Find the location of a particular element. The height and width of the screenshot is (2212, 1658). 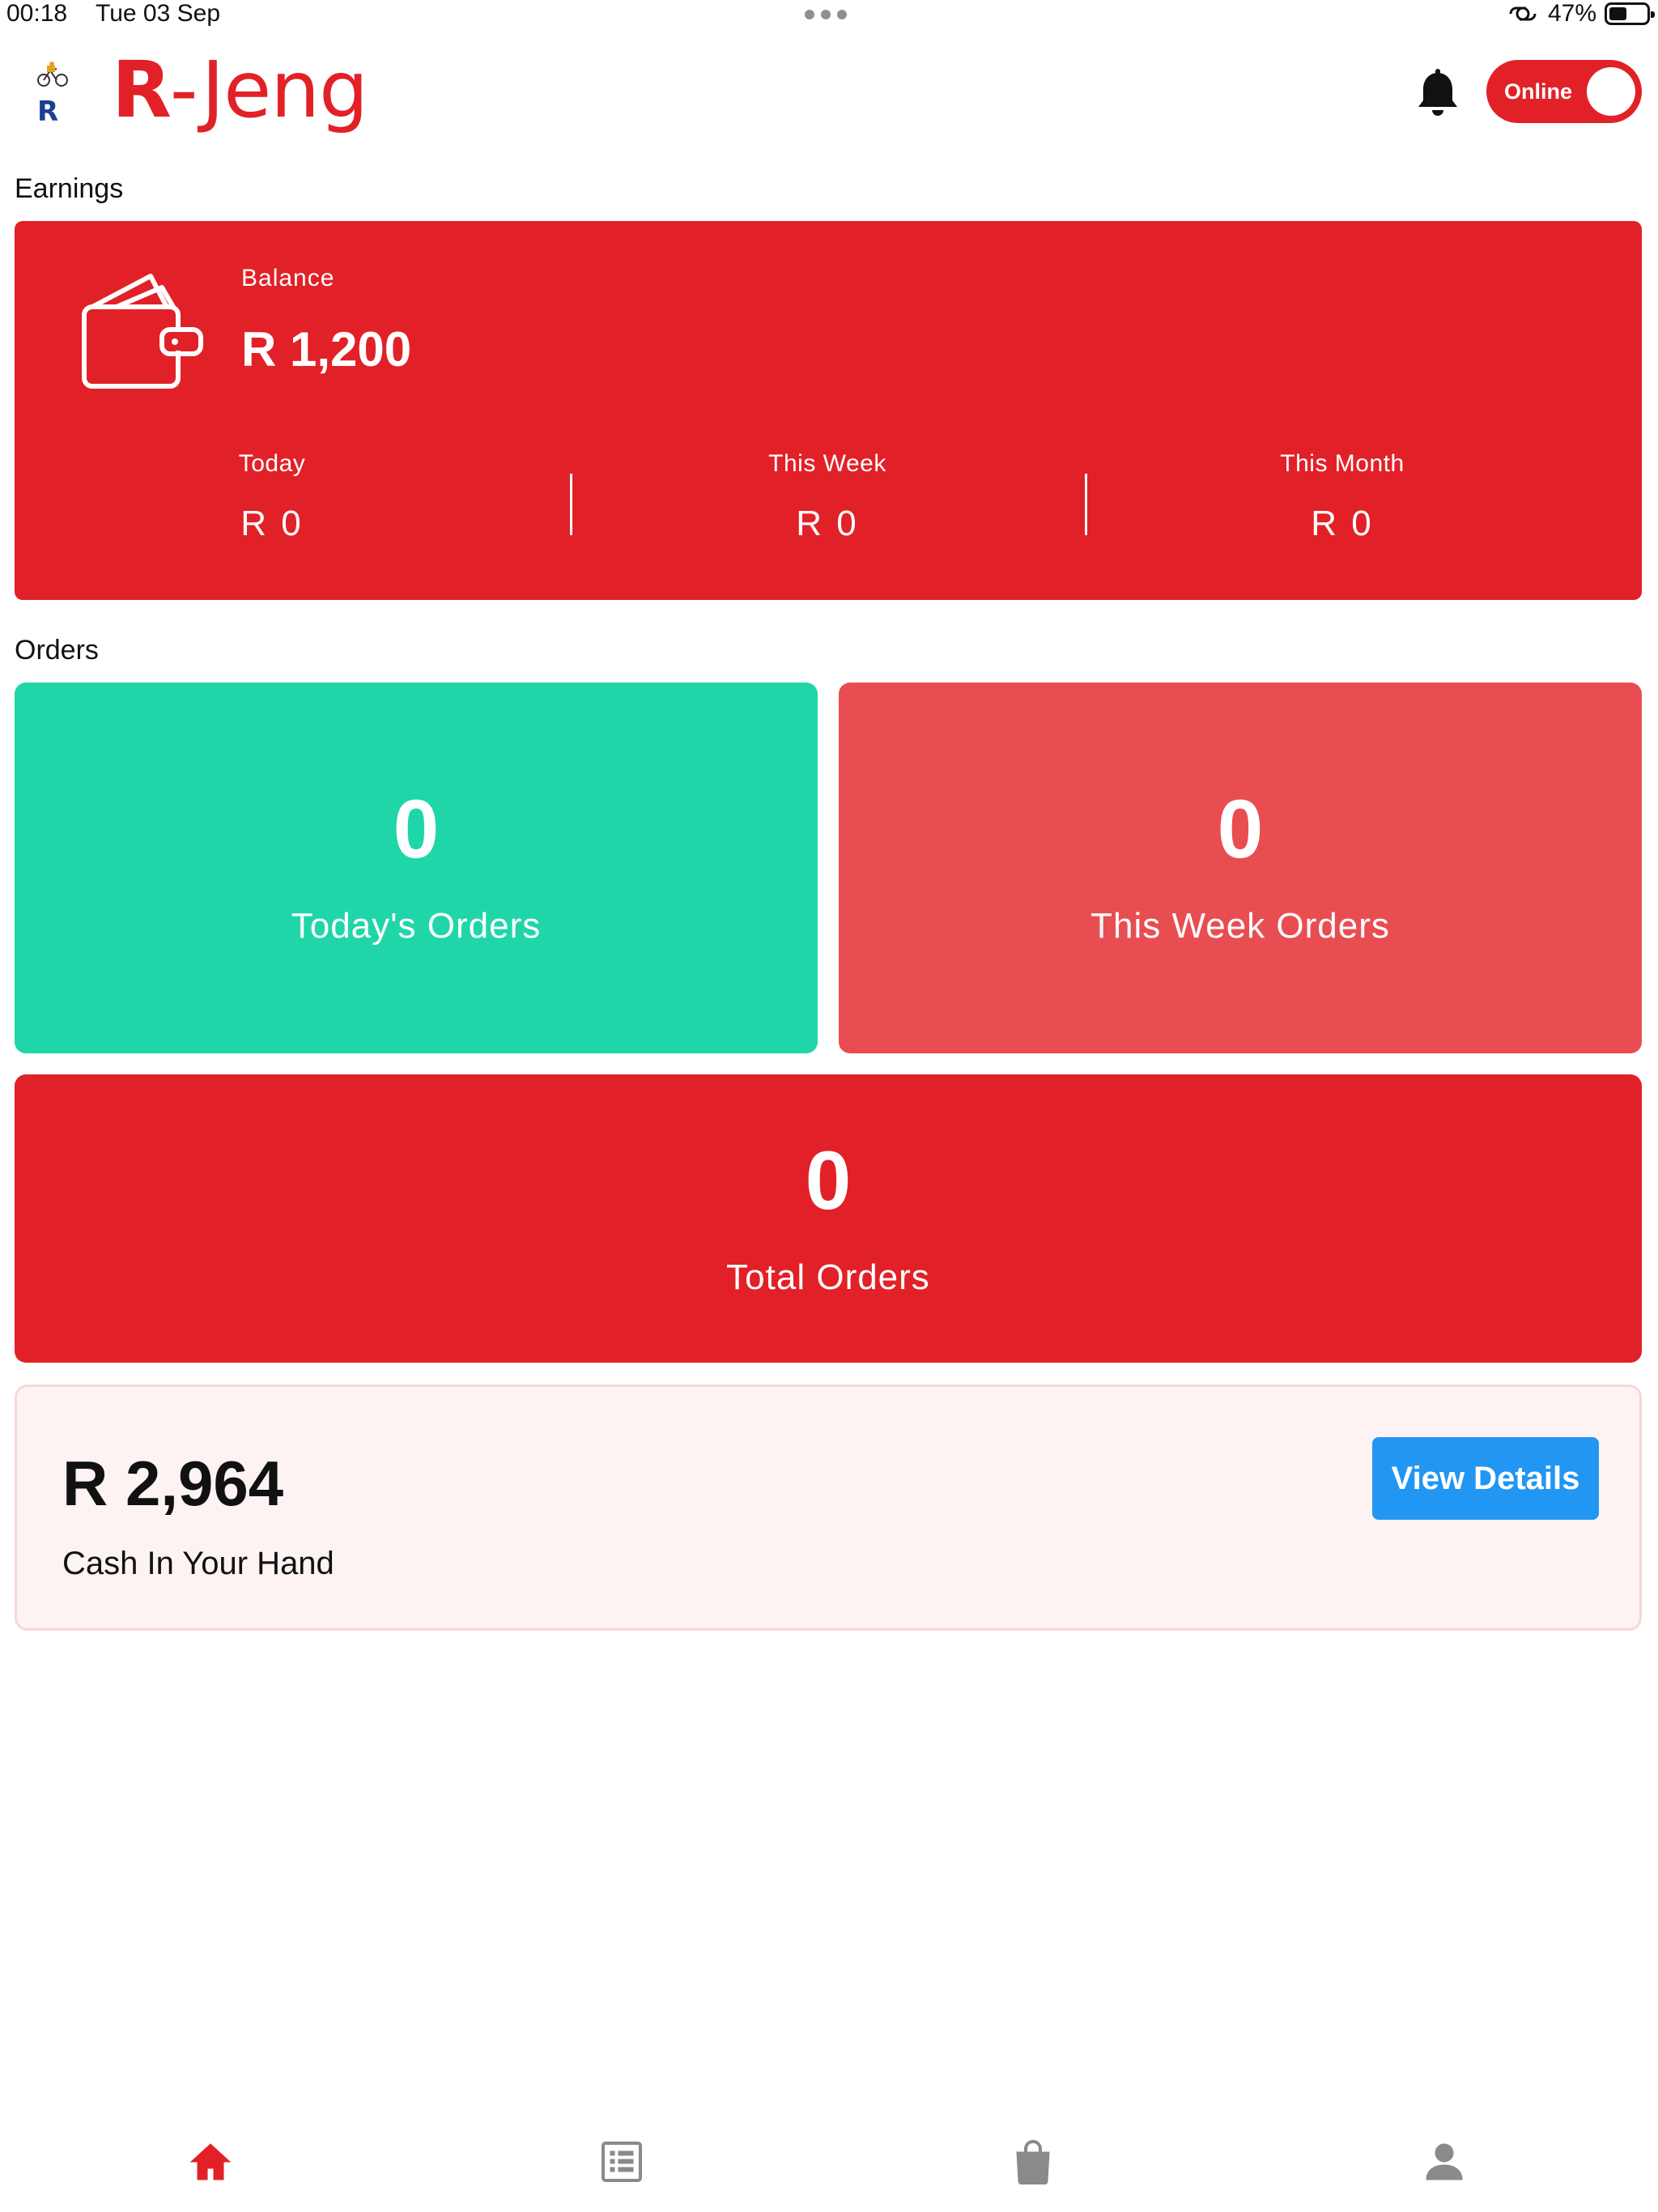

toggle-knob is located at coordinates (1611, 92).